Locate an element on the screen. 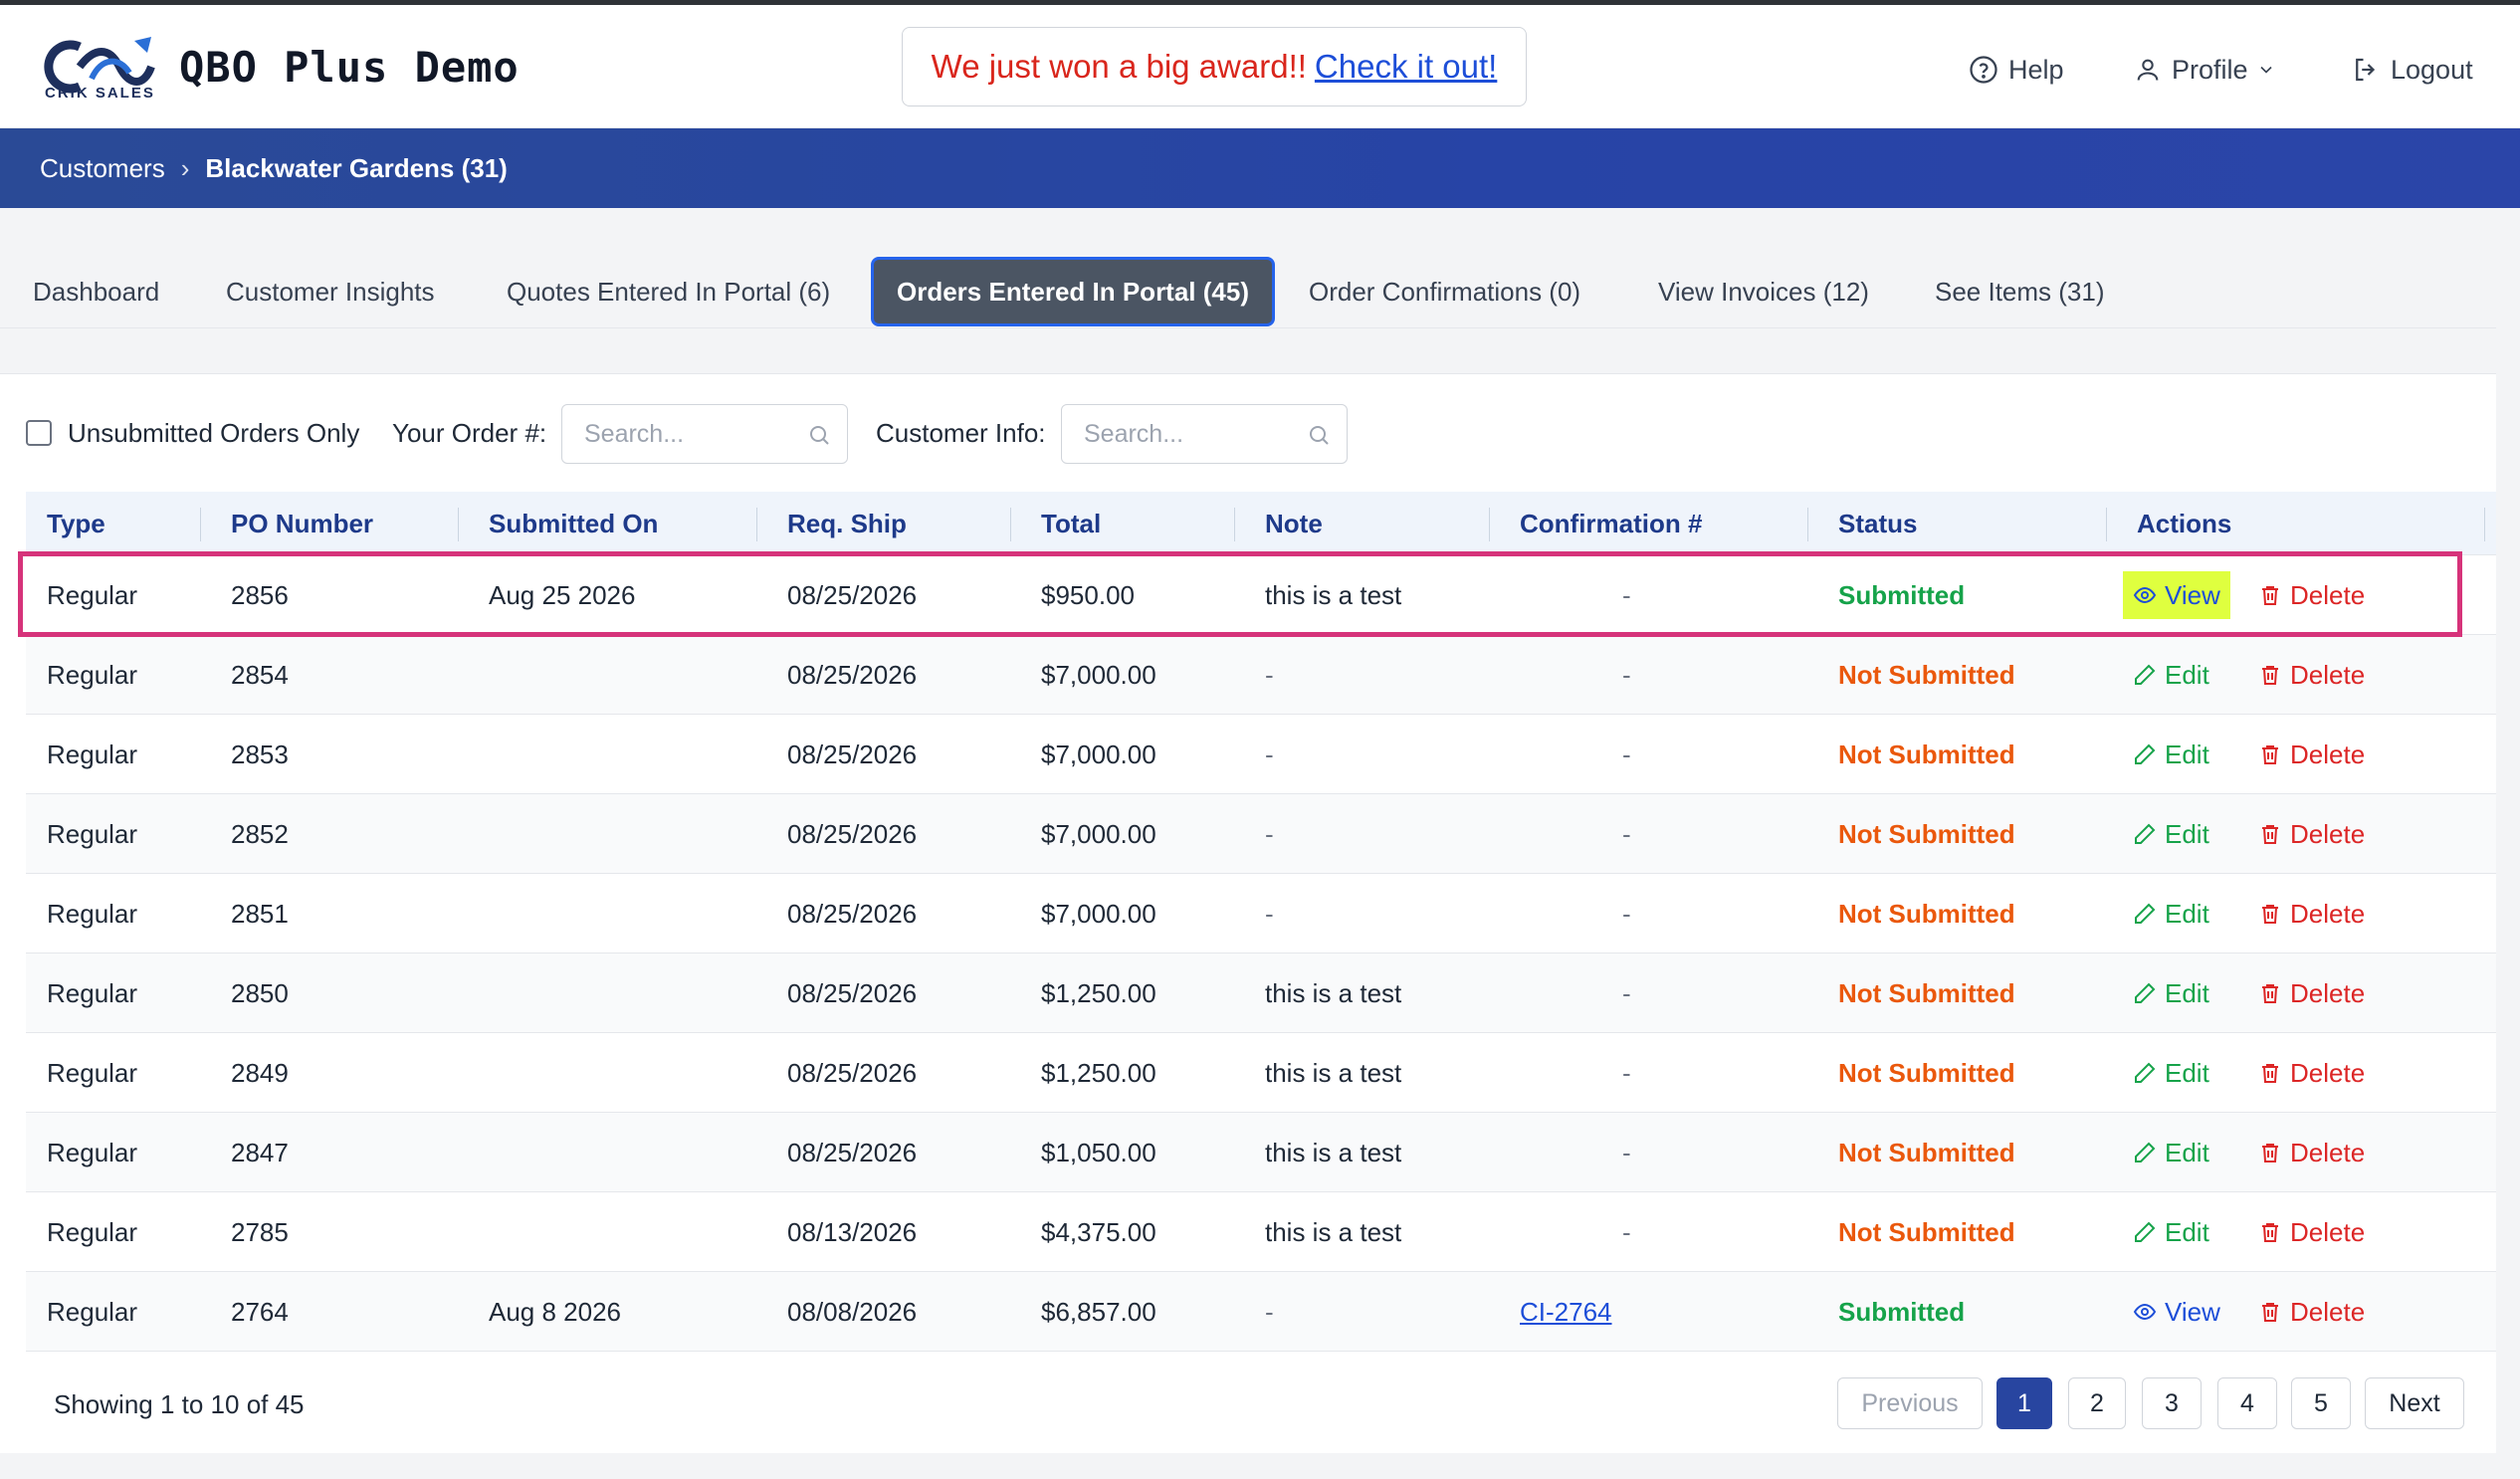  logout-label: Logout is located at coordinates (2432, 69).